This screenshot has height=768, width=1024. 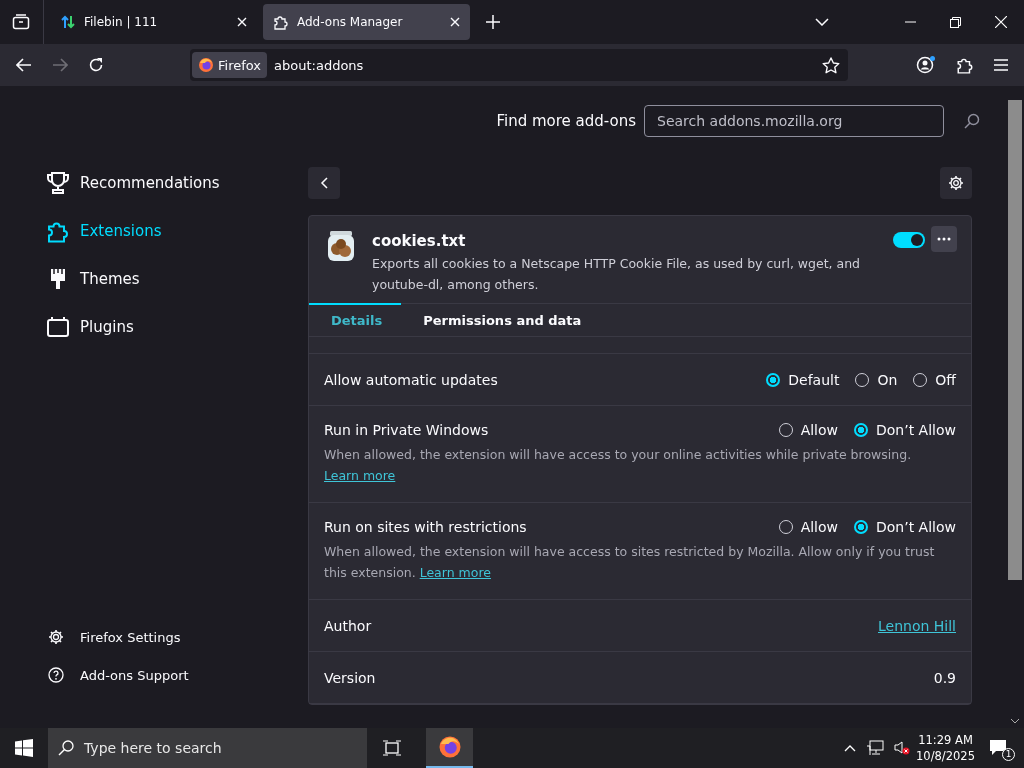 What do you see at coordinates (355, 319) in the screenshot?
I see `detail-tab: Details` at bounding box center [355, 319].